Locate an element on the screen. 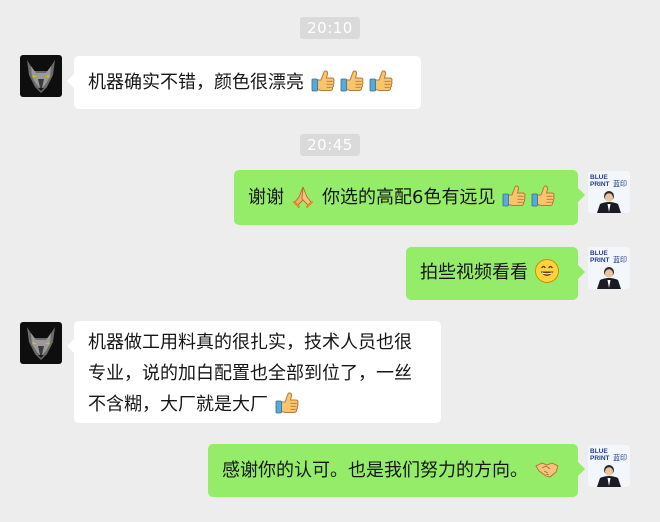 This screenshot has height=522, width=660. timestamp: 20:10 is located at coordinates (330, 28).